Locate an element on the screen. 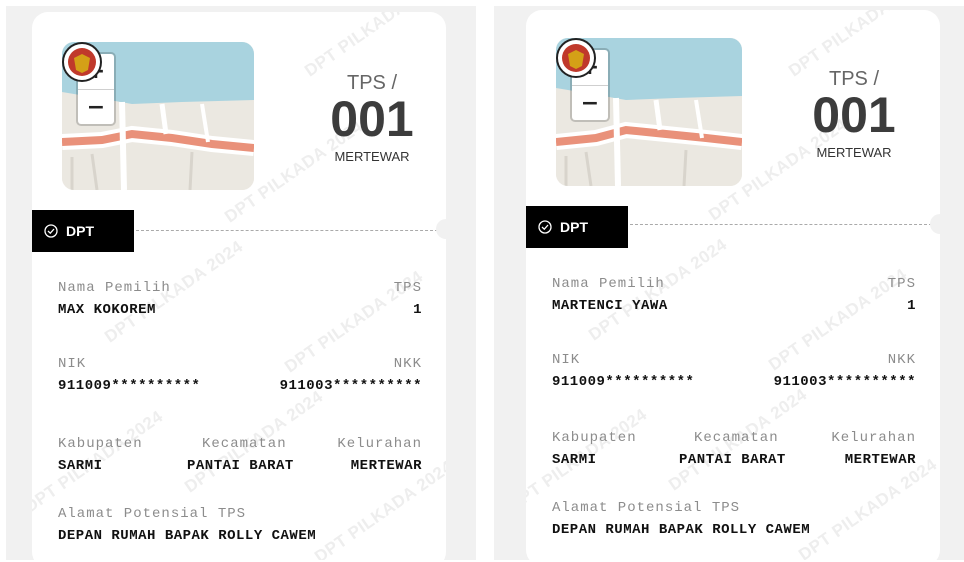 Image resolution: width=964 pixels, height=562 pixels. voter-name: MAX KOKOREM is located at coordinates (107, 310).